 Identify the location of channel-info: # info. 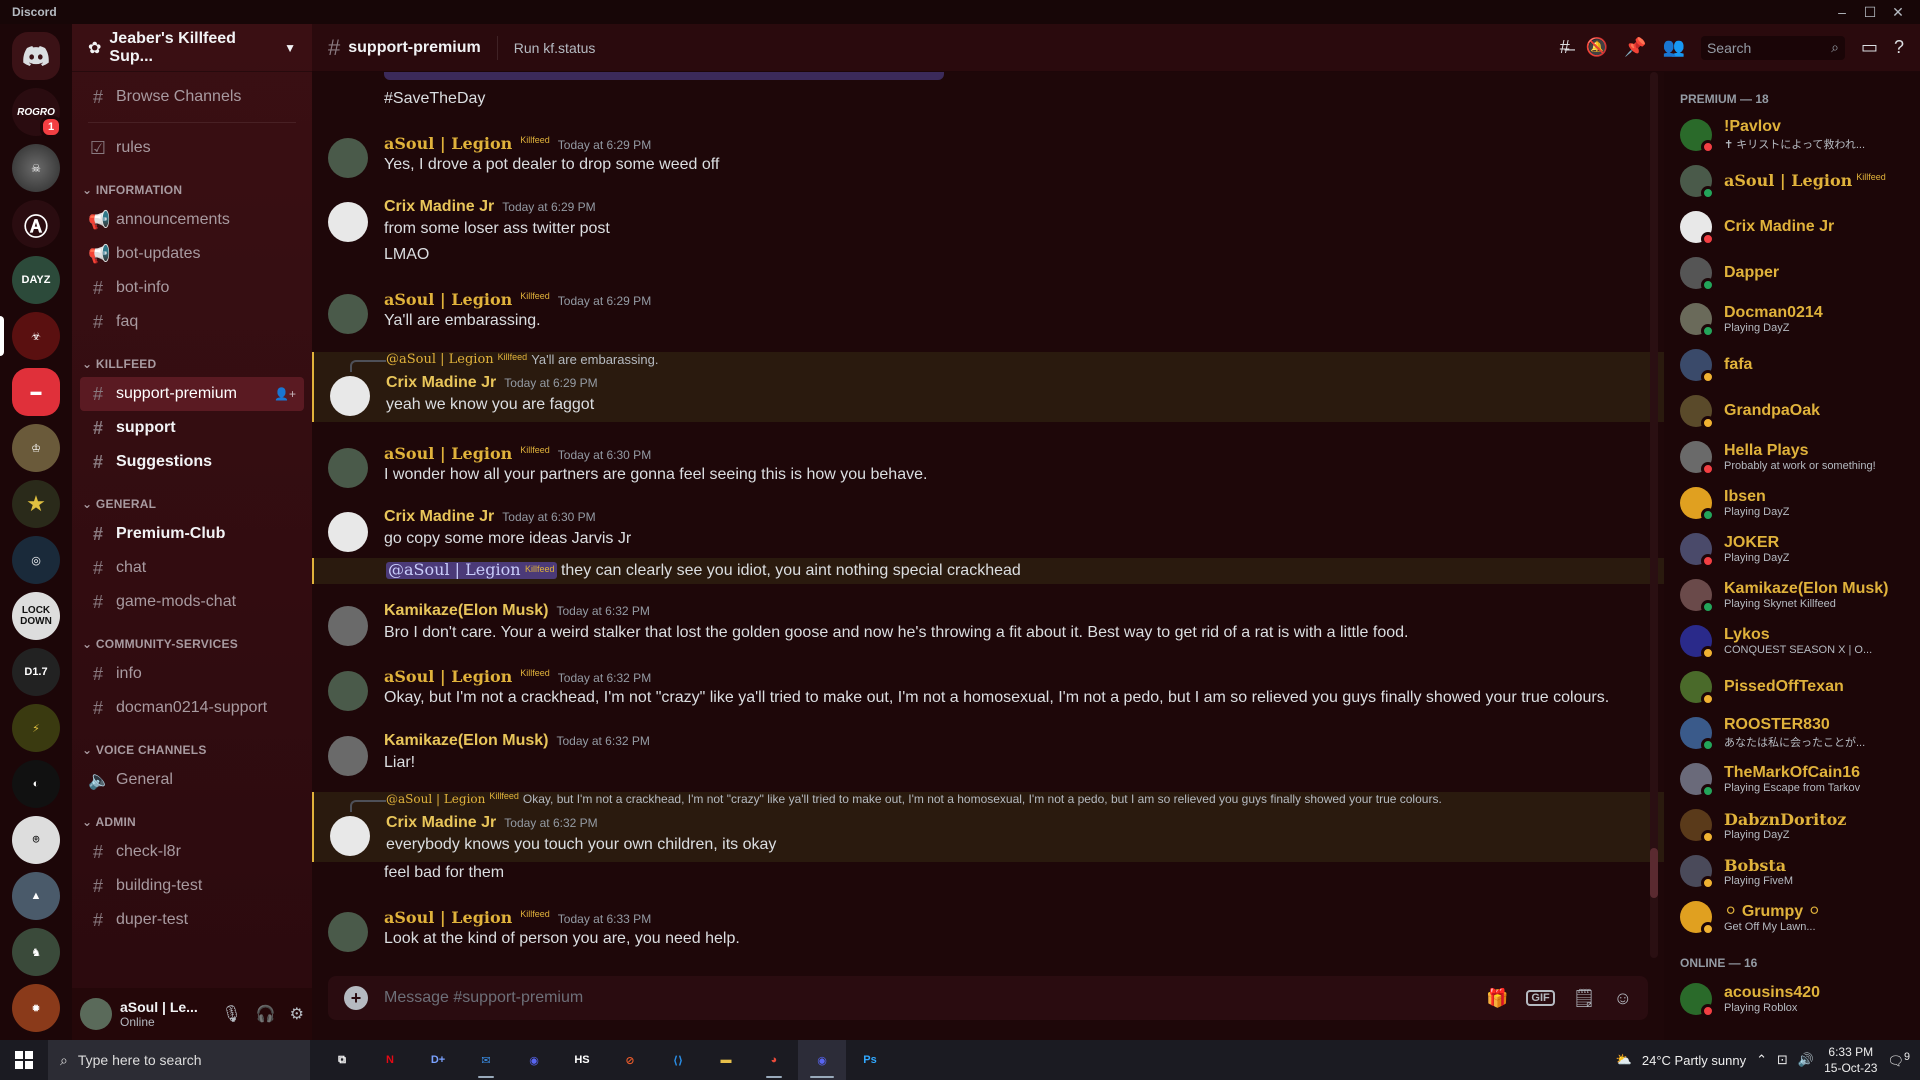
(192, 674).